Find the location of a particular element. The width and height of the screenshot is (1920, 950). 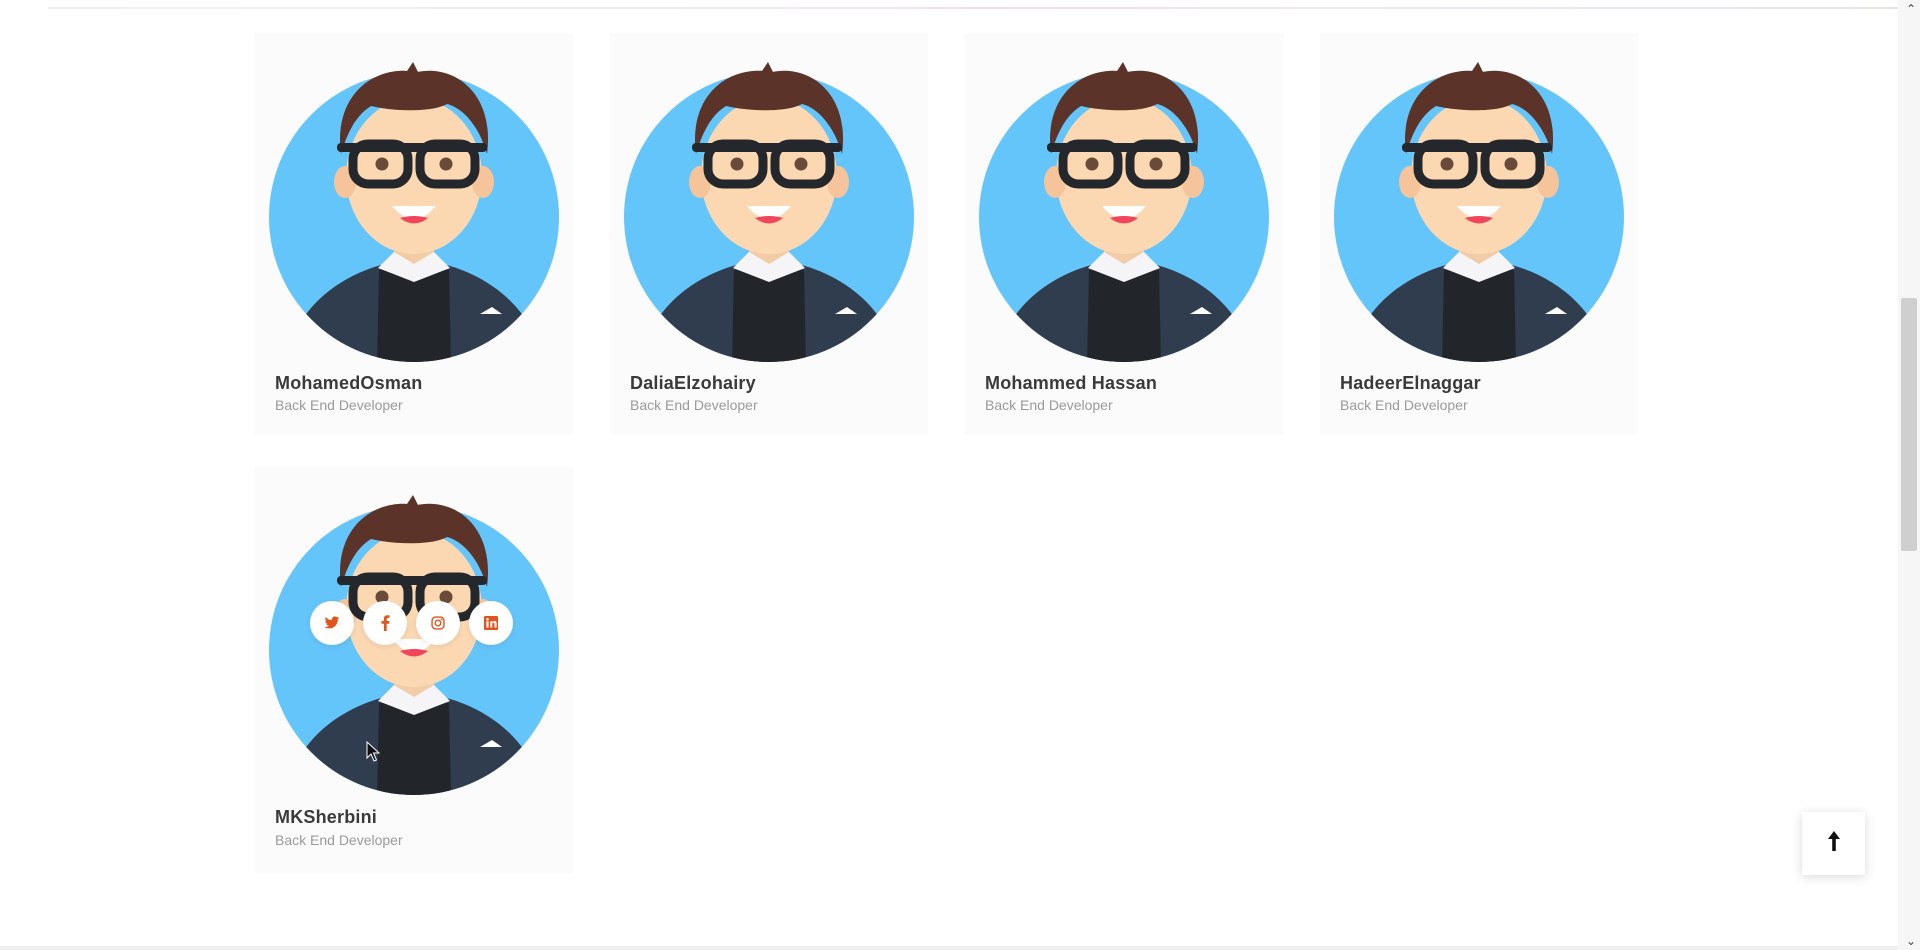

linkedin-icon is located at coordinates (491, 623).